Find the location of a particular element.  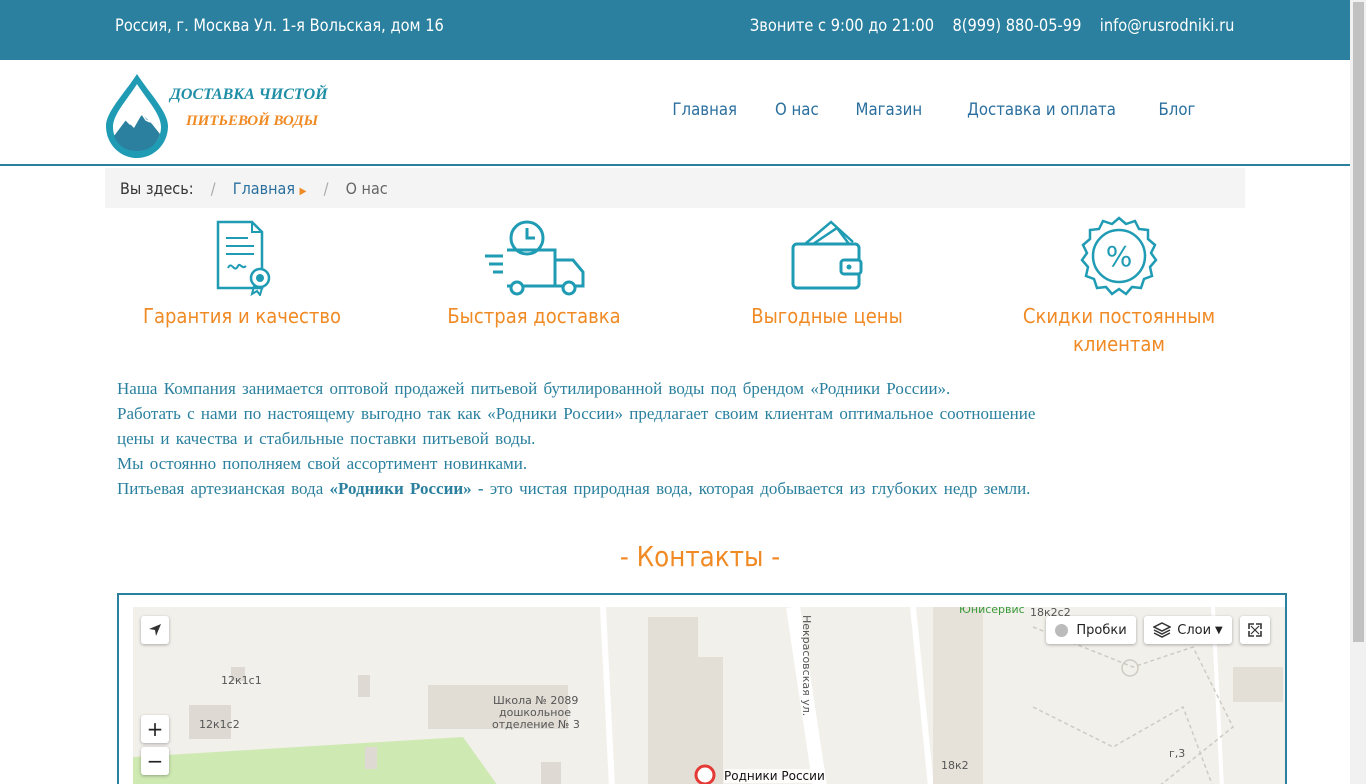

feature-good-prices: Выгодные цены is located at coordinates (827, 273).